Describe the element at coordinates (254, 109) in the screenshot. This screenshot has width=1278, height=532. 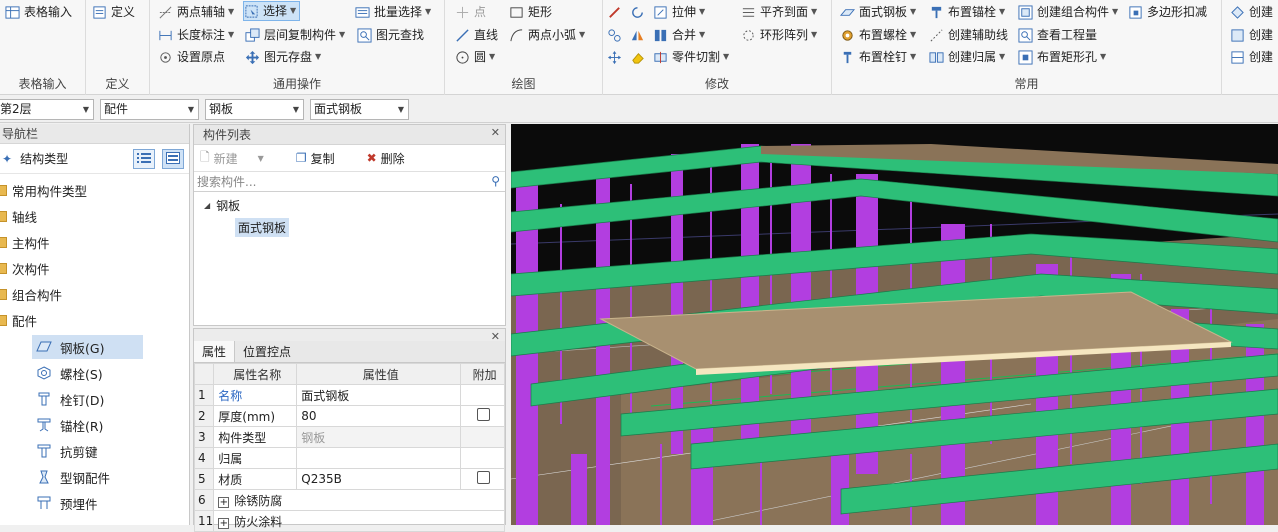
I see `type-select: 钢板 ▼` at that location.